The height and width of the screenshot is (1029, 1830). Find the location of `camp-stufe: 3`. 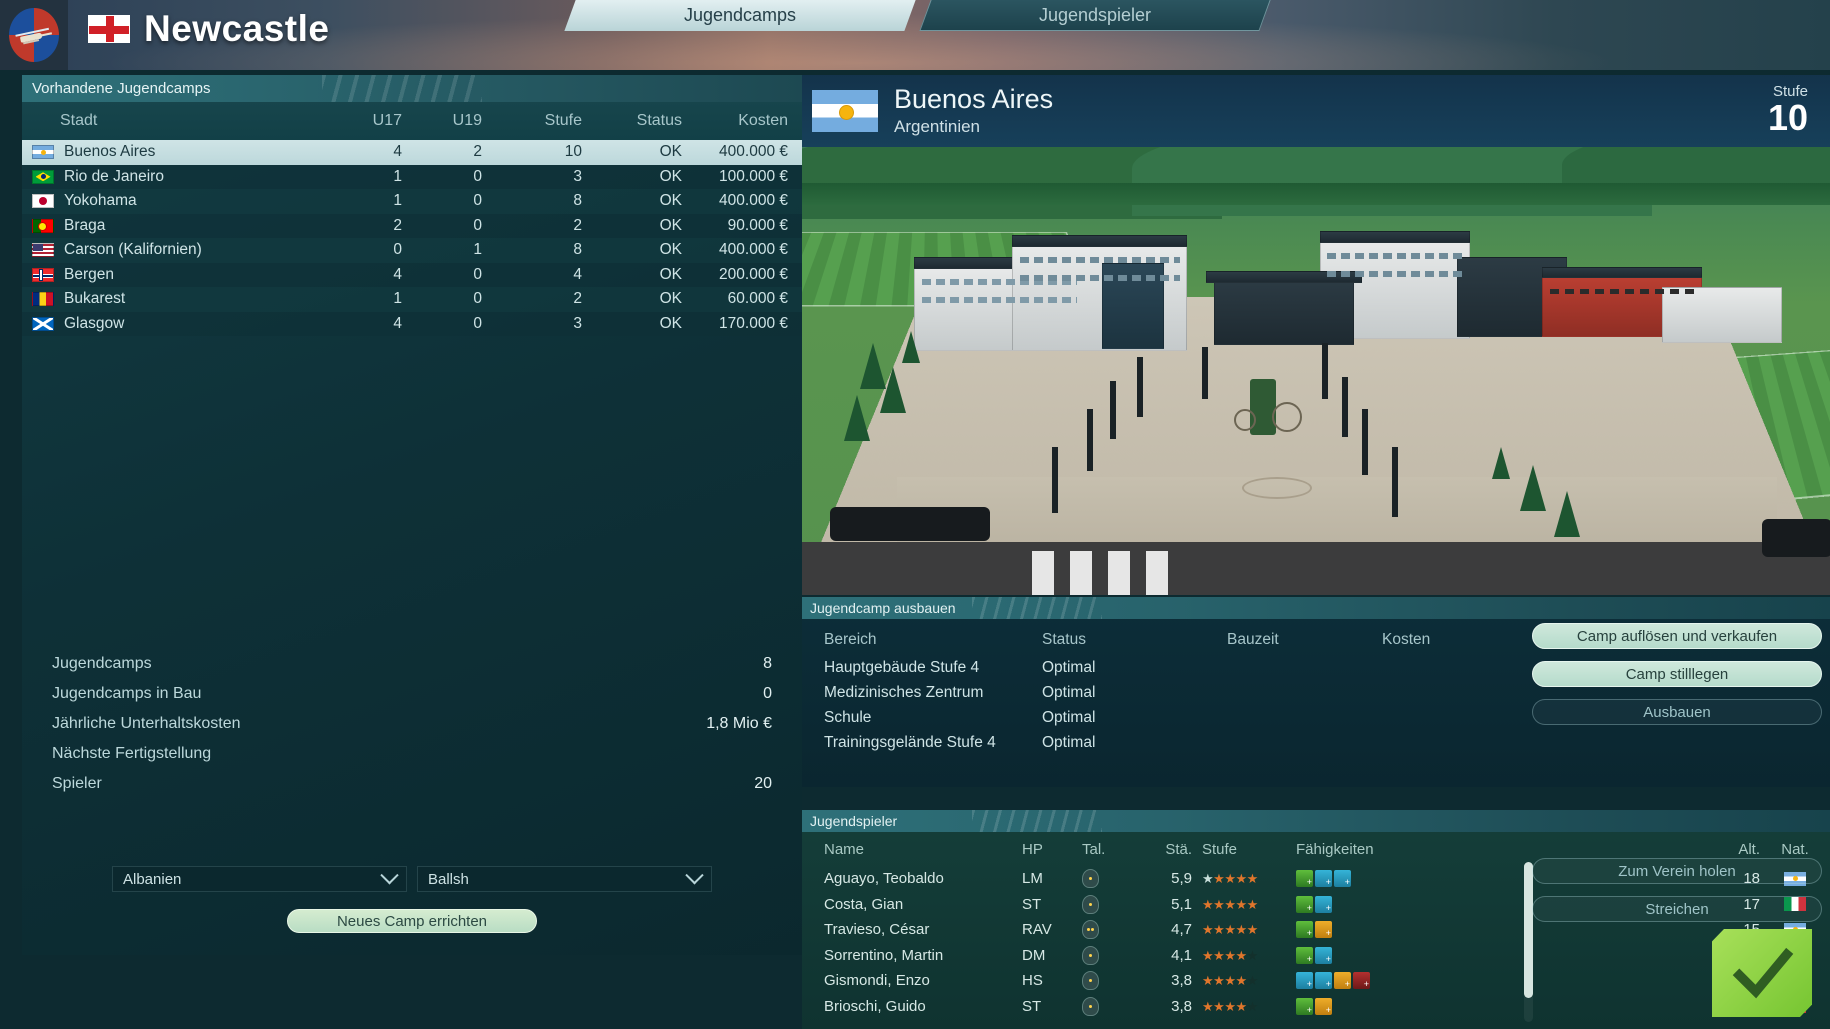

camp-stufe: 3 is located at coordinates (577, 176).